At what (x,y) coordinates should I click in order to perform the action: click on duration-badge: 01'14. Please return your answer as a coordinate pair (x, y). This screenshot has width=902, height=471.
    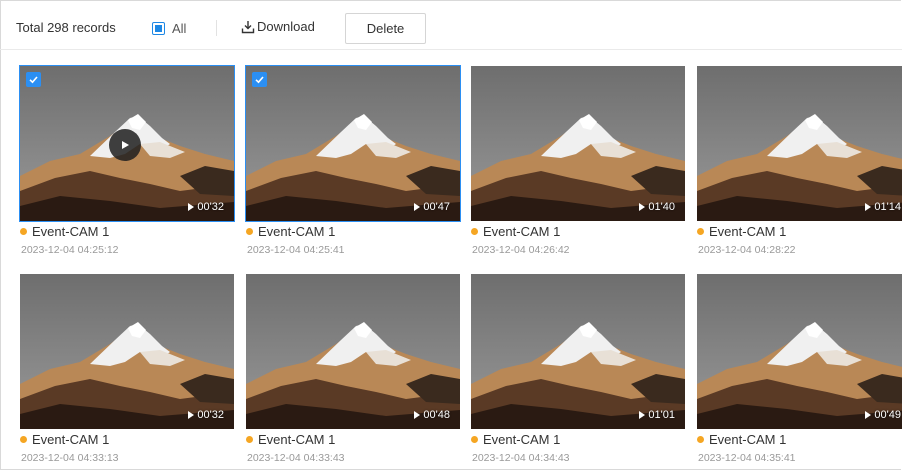
    Looking at the image, I should click on (883, 207).